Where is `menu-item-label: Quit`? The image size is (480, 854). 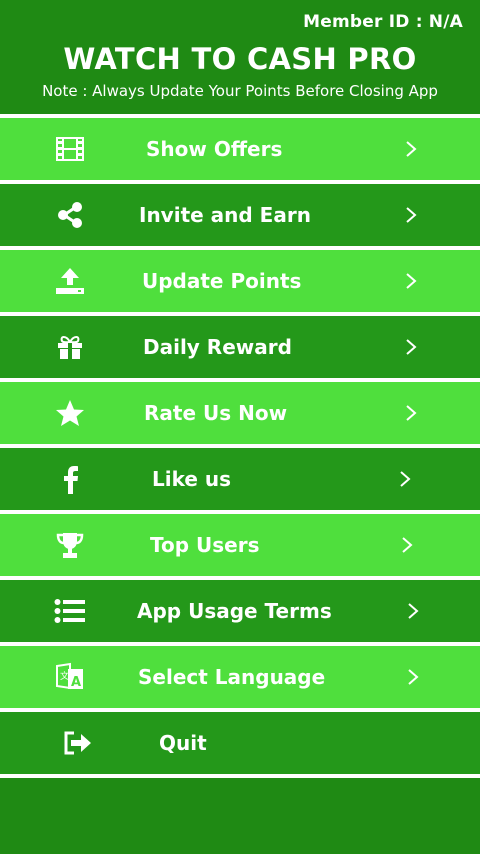
menu-item-label: Quit is located at coordinates (183, 743).